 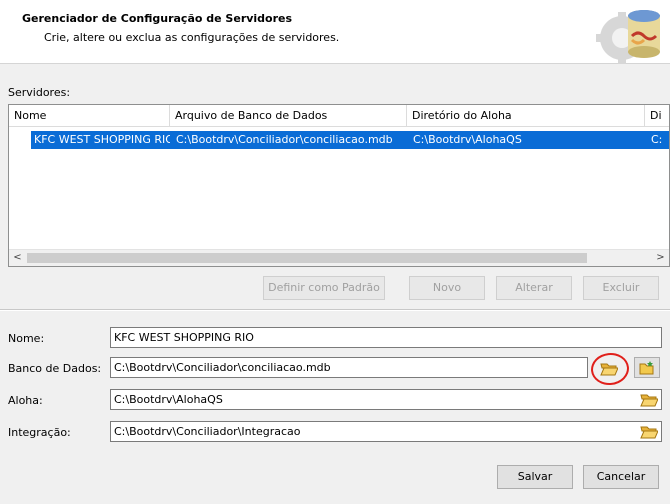 What do you see at coordinates (26, 338) in the screenshot?
I see `name-label: Nome:` at bounding box center [26, 338].